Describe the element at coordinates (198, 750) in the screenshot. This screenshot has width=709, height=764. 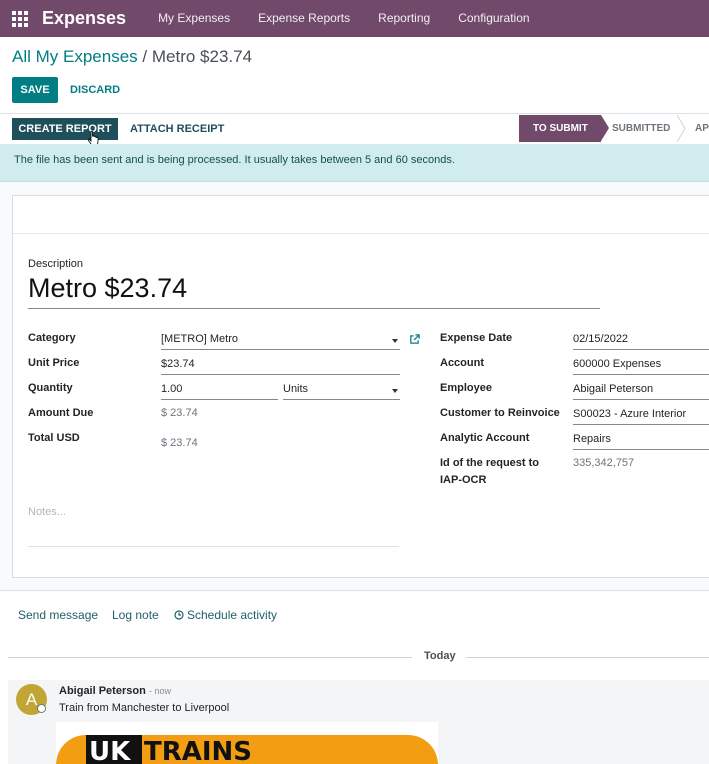
I see `trains-logo-text: TRAINS` at that location.